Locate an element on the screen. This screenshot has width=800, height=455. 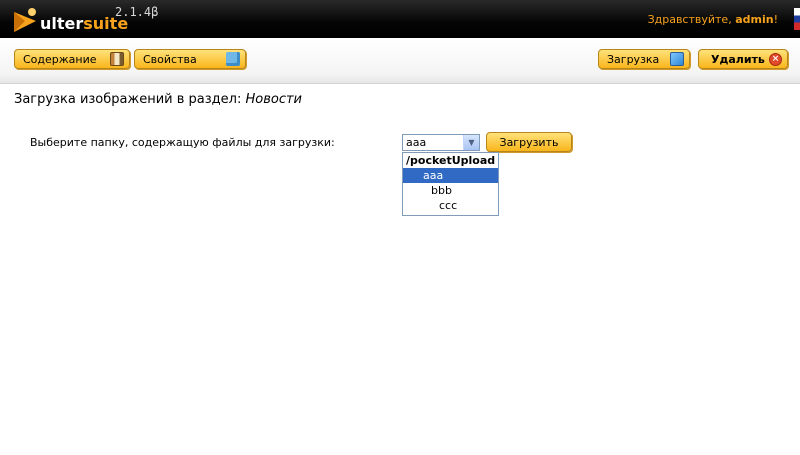
top-header: ultersuite 2.1.4β Здравствуйте, admin! is located at coordinates (400, 19).